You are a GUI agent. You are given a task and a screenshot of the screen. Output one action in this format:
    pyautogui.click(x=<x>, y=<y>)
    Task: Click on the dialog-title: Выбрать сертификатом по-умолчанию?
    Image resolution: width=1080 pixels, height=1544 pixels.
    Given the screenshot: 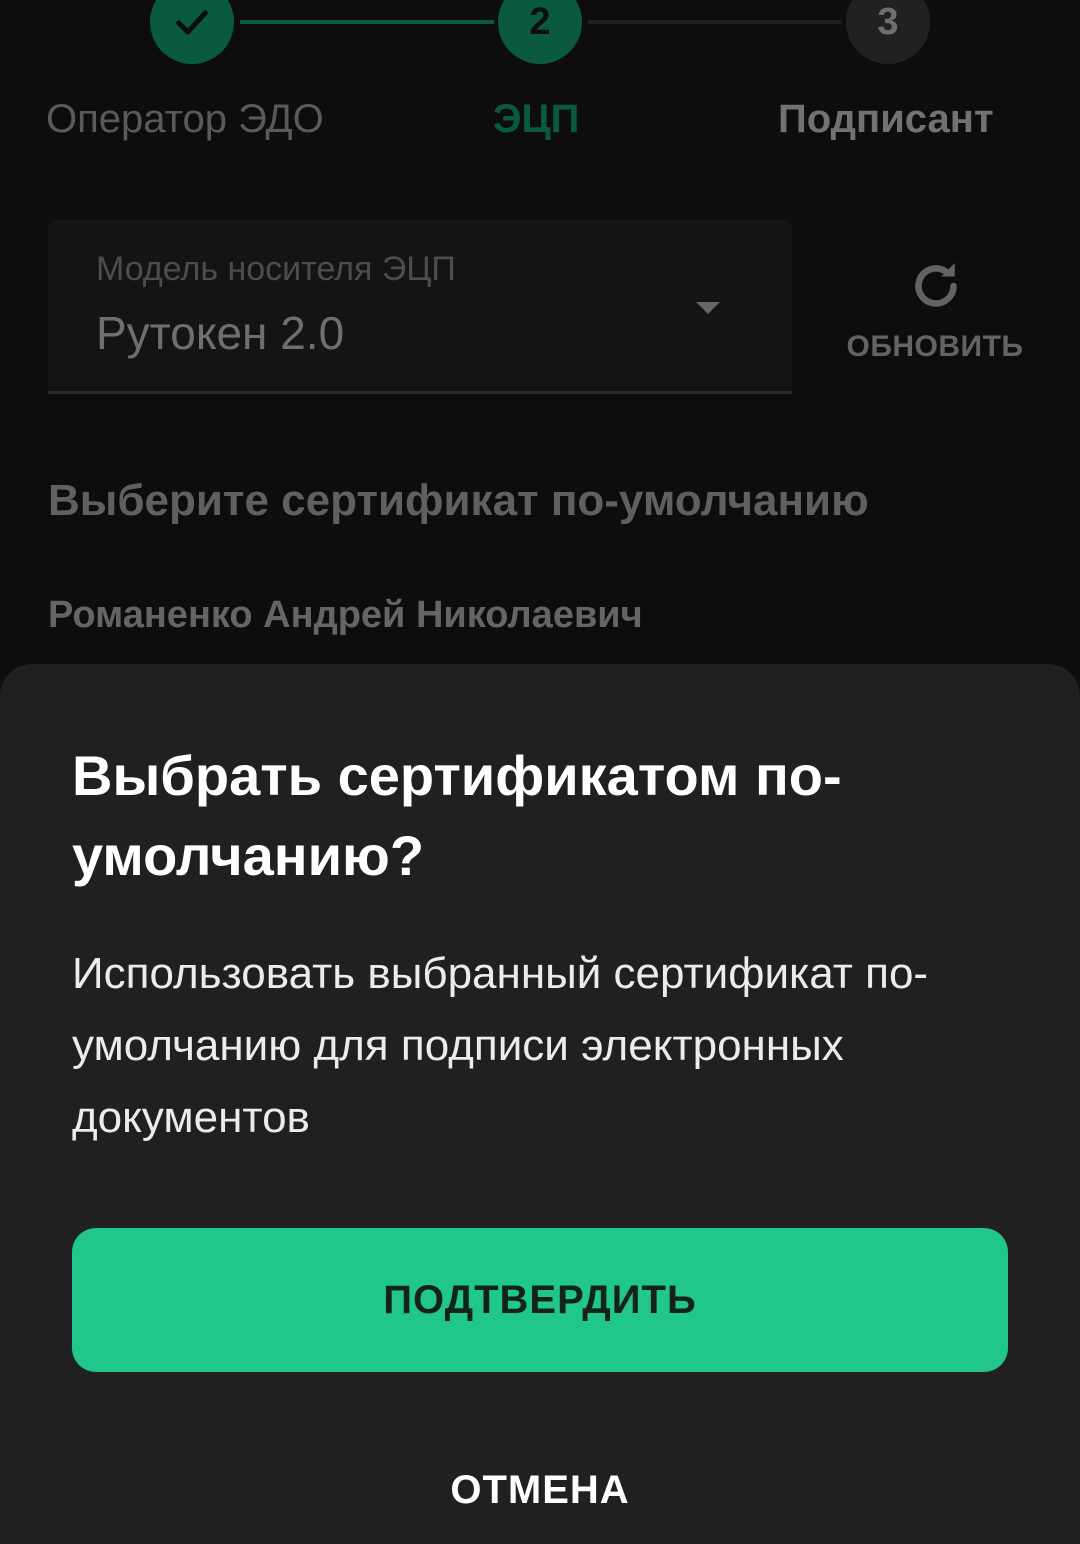 What is the action you would take?
    pyautogui.click(x=457, y=815)
    